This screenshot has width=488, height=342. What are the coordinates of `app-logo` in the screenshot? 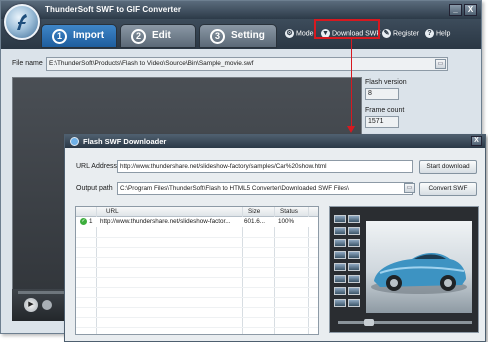 It's located at (22, 22).